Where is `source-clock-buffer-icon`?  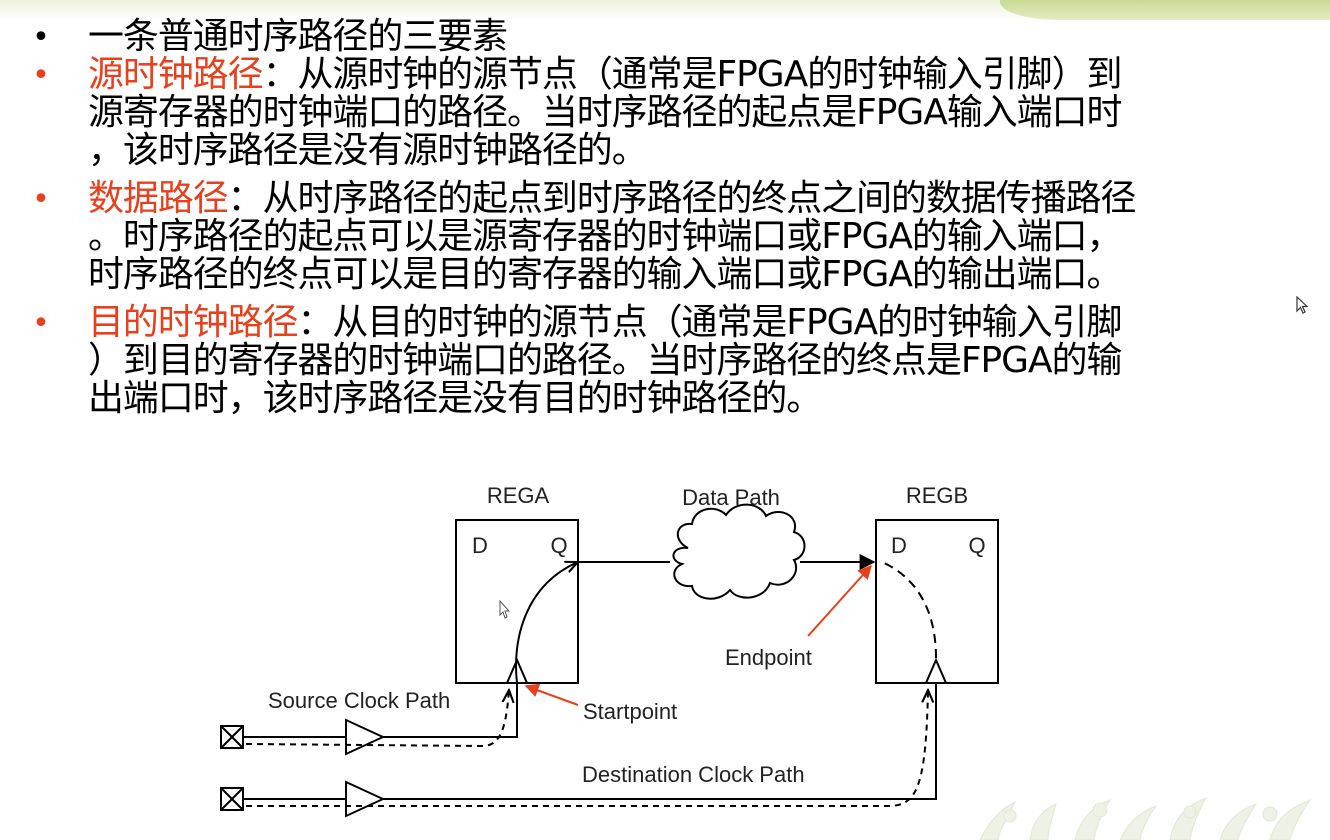 source-clock-buffer-icon is located at coordinates (365, 737).